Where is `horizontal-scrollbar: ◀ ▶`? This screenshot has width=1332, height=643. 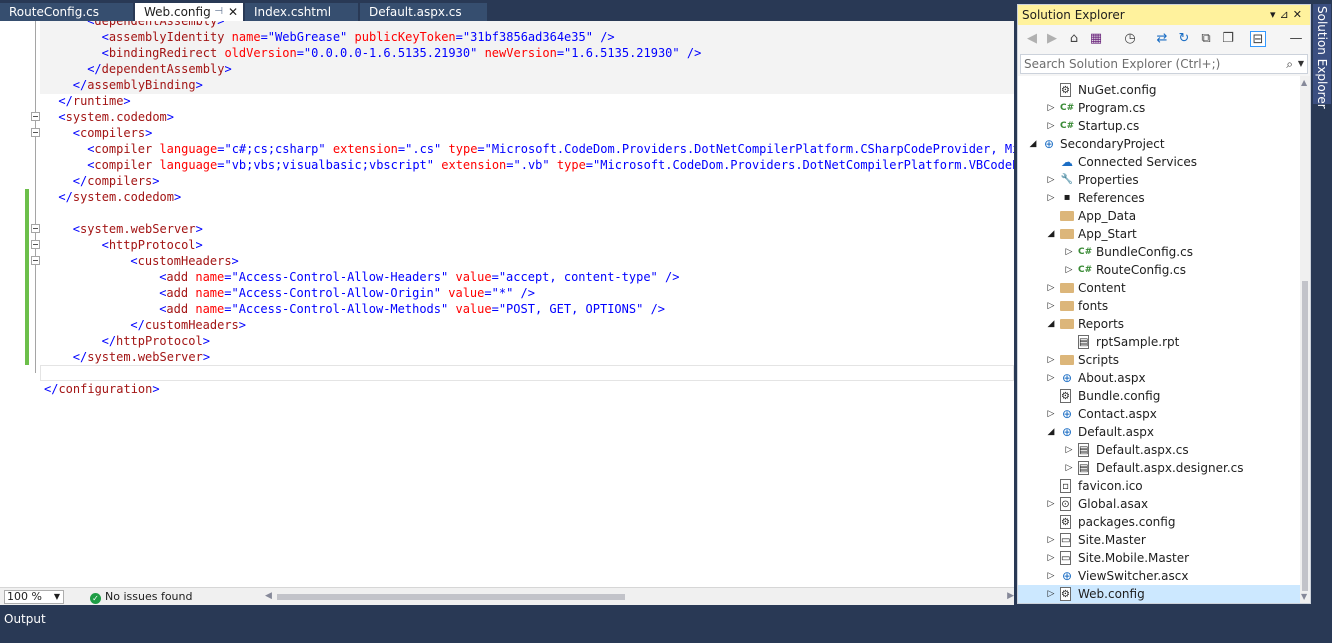 horizontal-scrollbar: ◀ ▶ is located at coordinates (639, 597).